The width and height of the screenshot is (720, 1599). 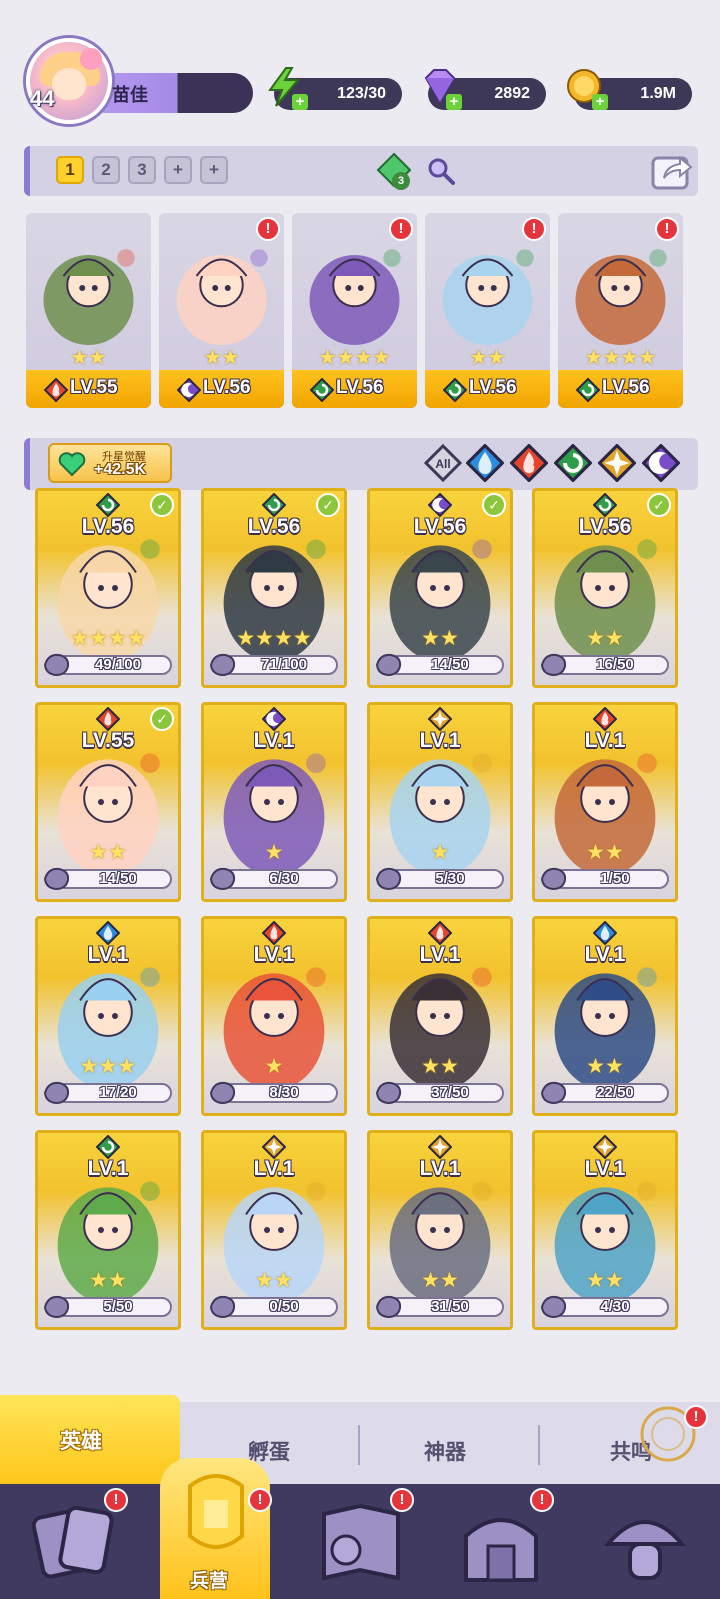 What do you see at coordinates (90, 1440) in the screenshot?
I see `tab-heroes: 英雄` at bounding box center [90, 1440].